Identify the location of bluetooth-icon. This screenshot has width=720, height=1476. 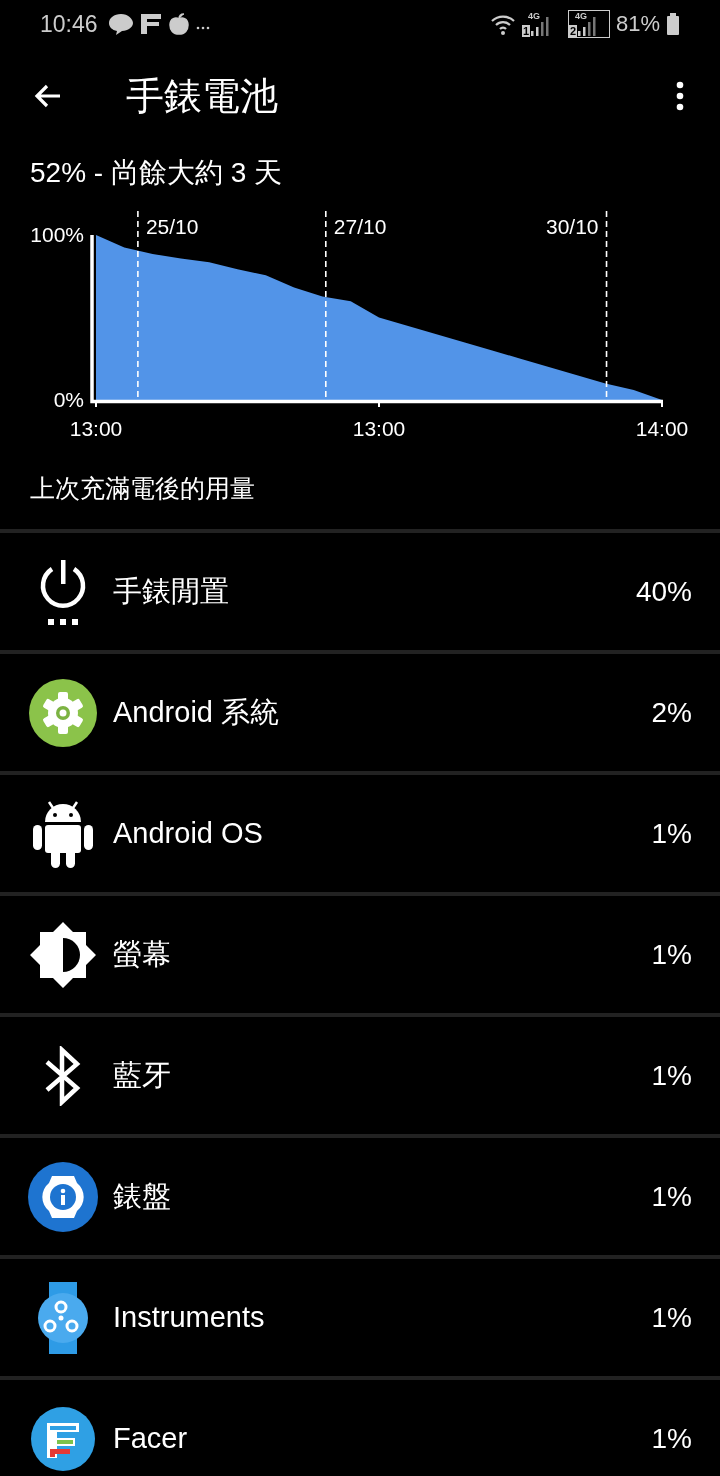
(63, 1075).